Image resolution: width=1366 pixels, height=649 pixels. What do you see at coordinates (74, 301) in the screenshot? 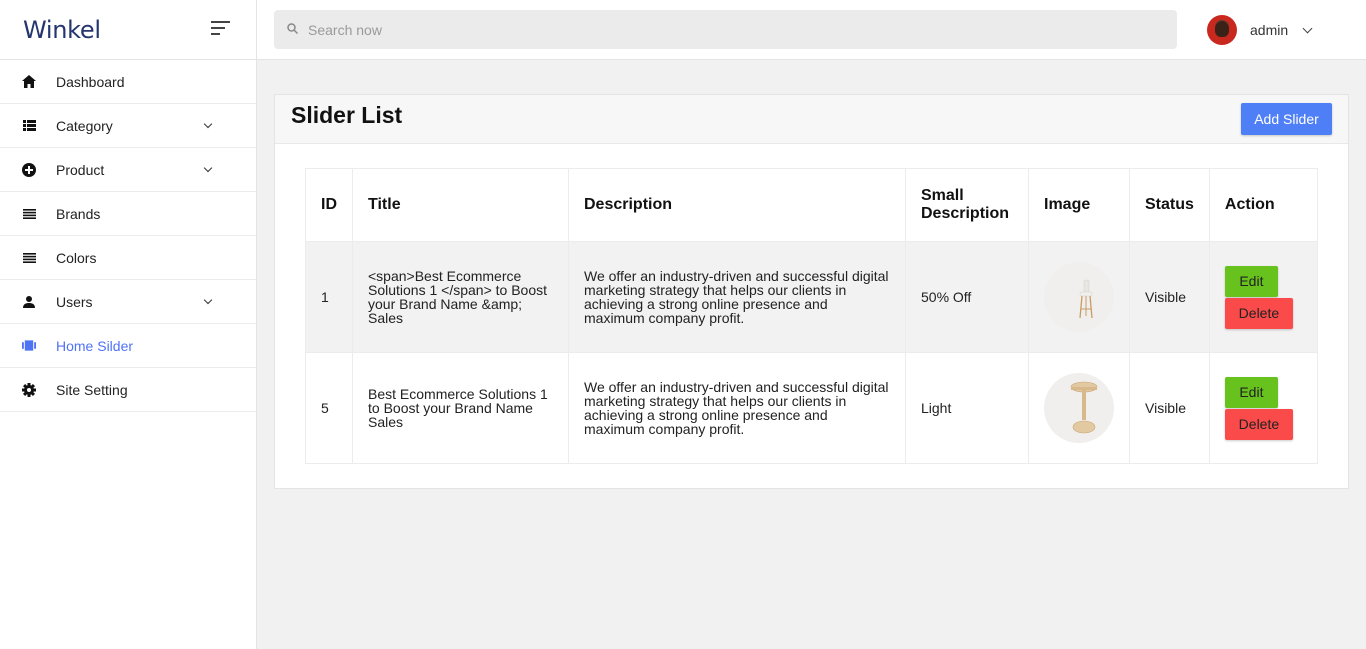
I see `sidebar-item-label: Users` at bounding box center [74, 301].